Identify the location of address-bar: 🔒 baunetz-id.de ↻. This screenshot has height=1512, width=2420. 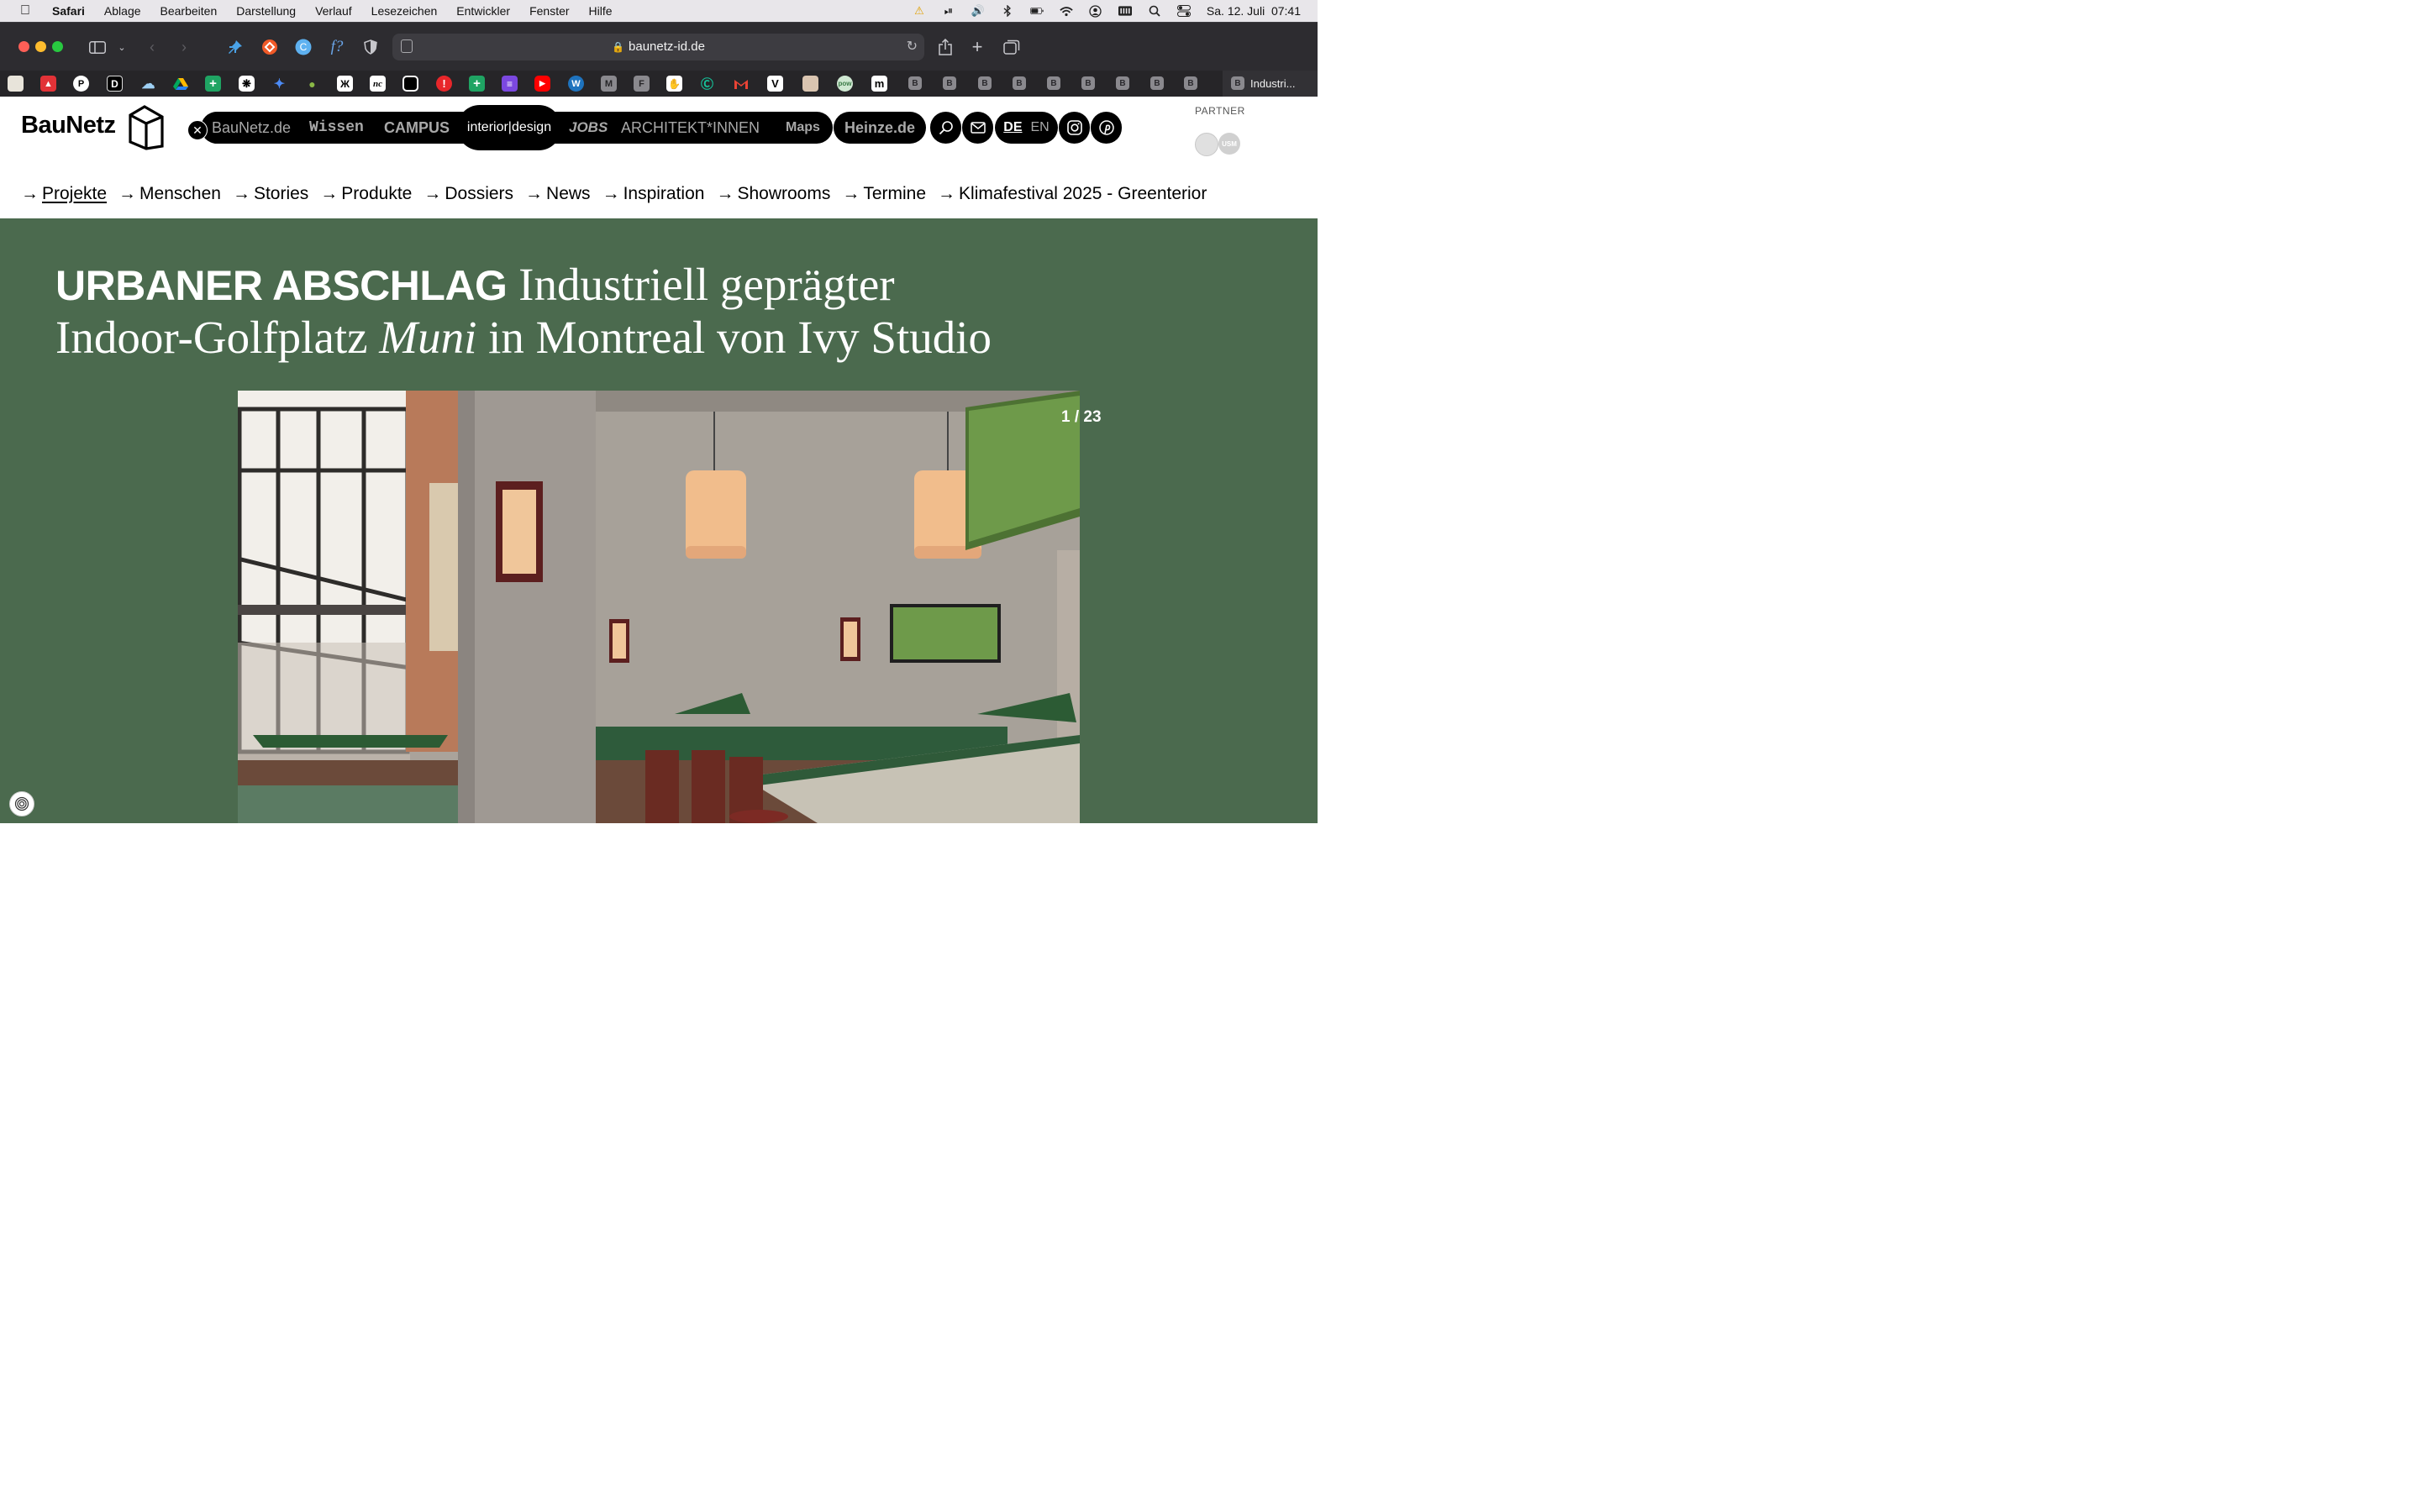
(658, 47).